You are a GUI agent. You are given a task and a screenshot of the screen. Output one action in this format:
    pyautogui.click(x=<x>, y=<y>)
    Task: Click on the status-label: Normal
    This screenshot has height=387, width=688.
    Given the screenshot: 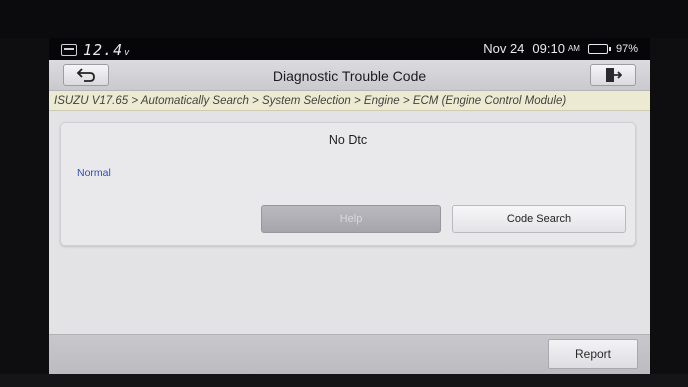 What is the action you would take?
    pyautogui.click(x=94, y=173)
    